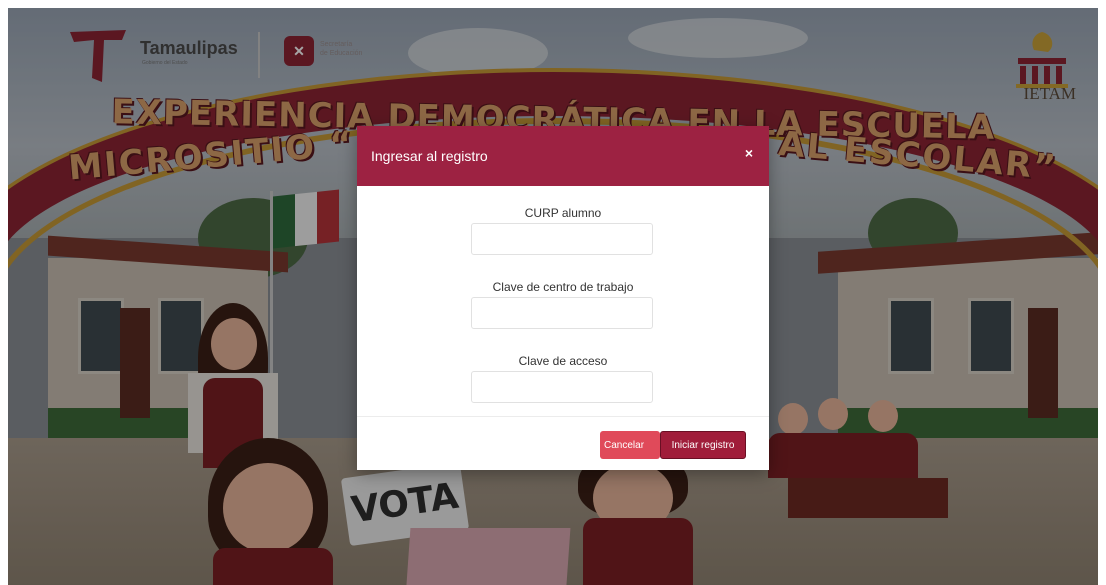 Image resolution: width=1106 pixels, height=585 pixels. What do you see at coordinates (562, 239) in the screenshot?
I see `curp-input` at bounding box center [562, 239].